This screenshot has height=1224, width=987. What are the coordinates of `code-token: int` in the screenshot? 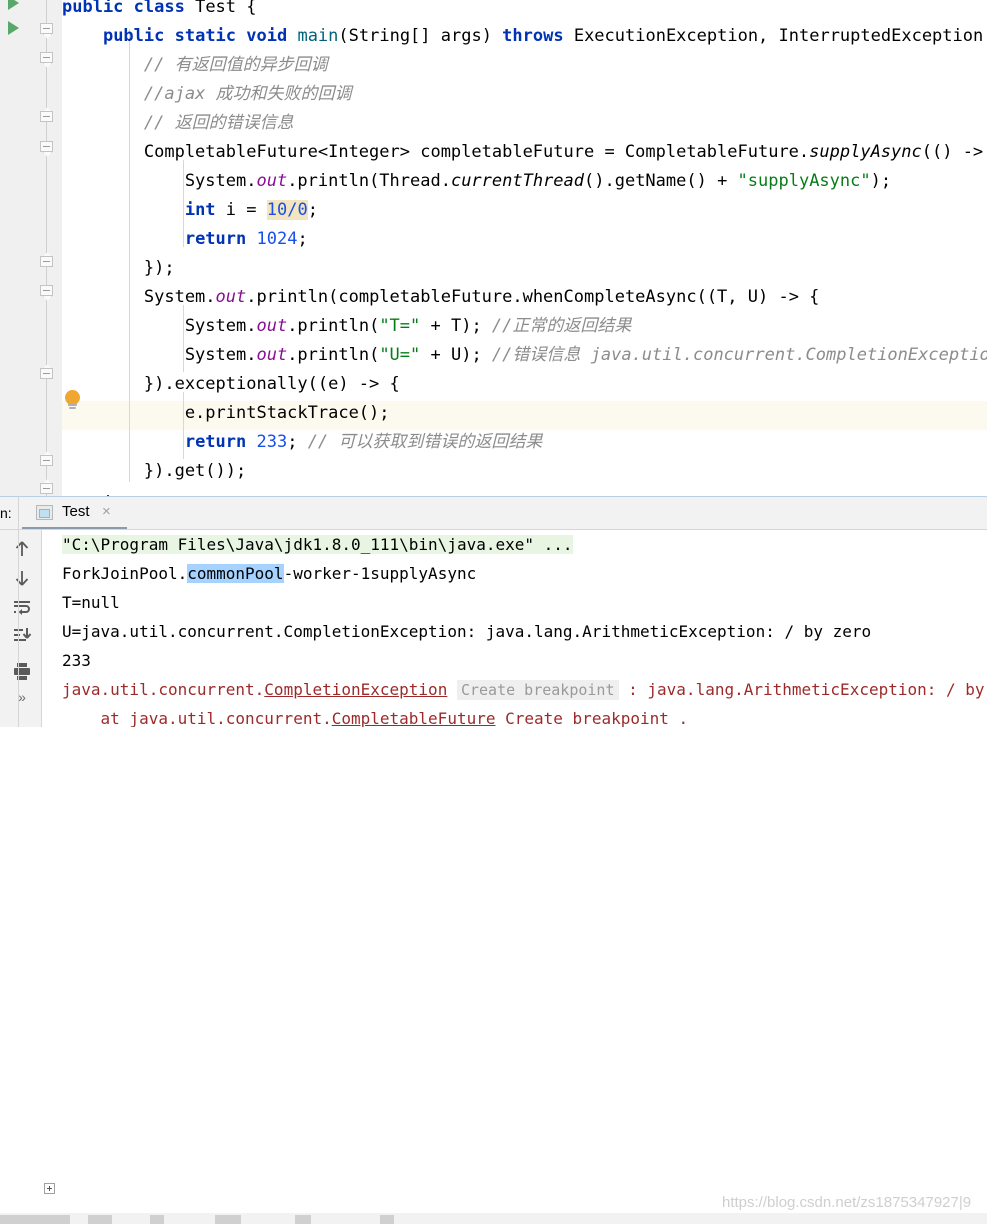 It's located at (205, 210).